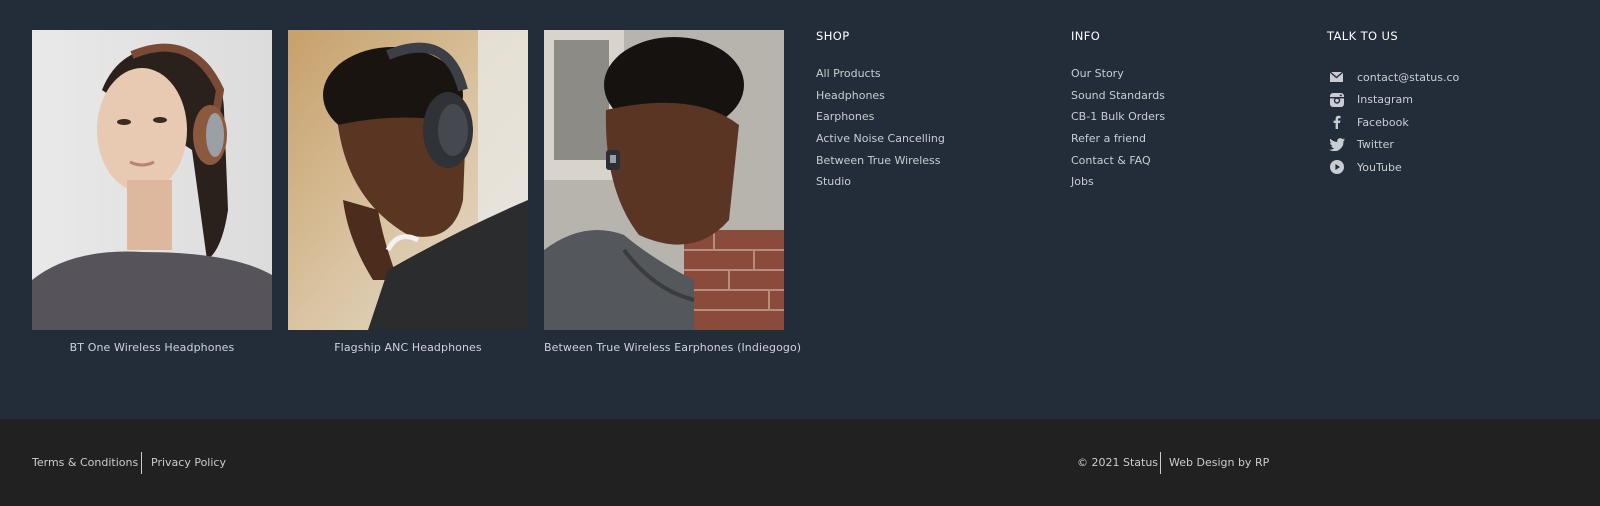 The image size is (1600, 506). I want to click on info-link-bulk-orders: CB-1 Bulk Orders, so click(1186, 120).